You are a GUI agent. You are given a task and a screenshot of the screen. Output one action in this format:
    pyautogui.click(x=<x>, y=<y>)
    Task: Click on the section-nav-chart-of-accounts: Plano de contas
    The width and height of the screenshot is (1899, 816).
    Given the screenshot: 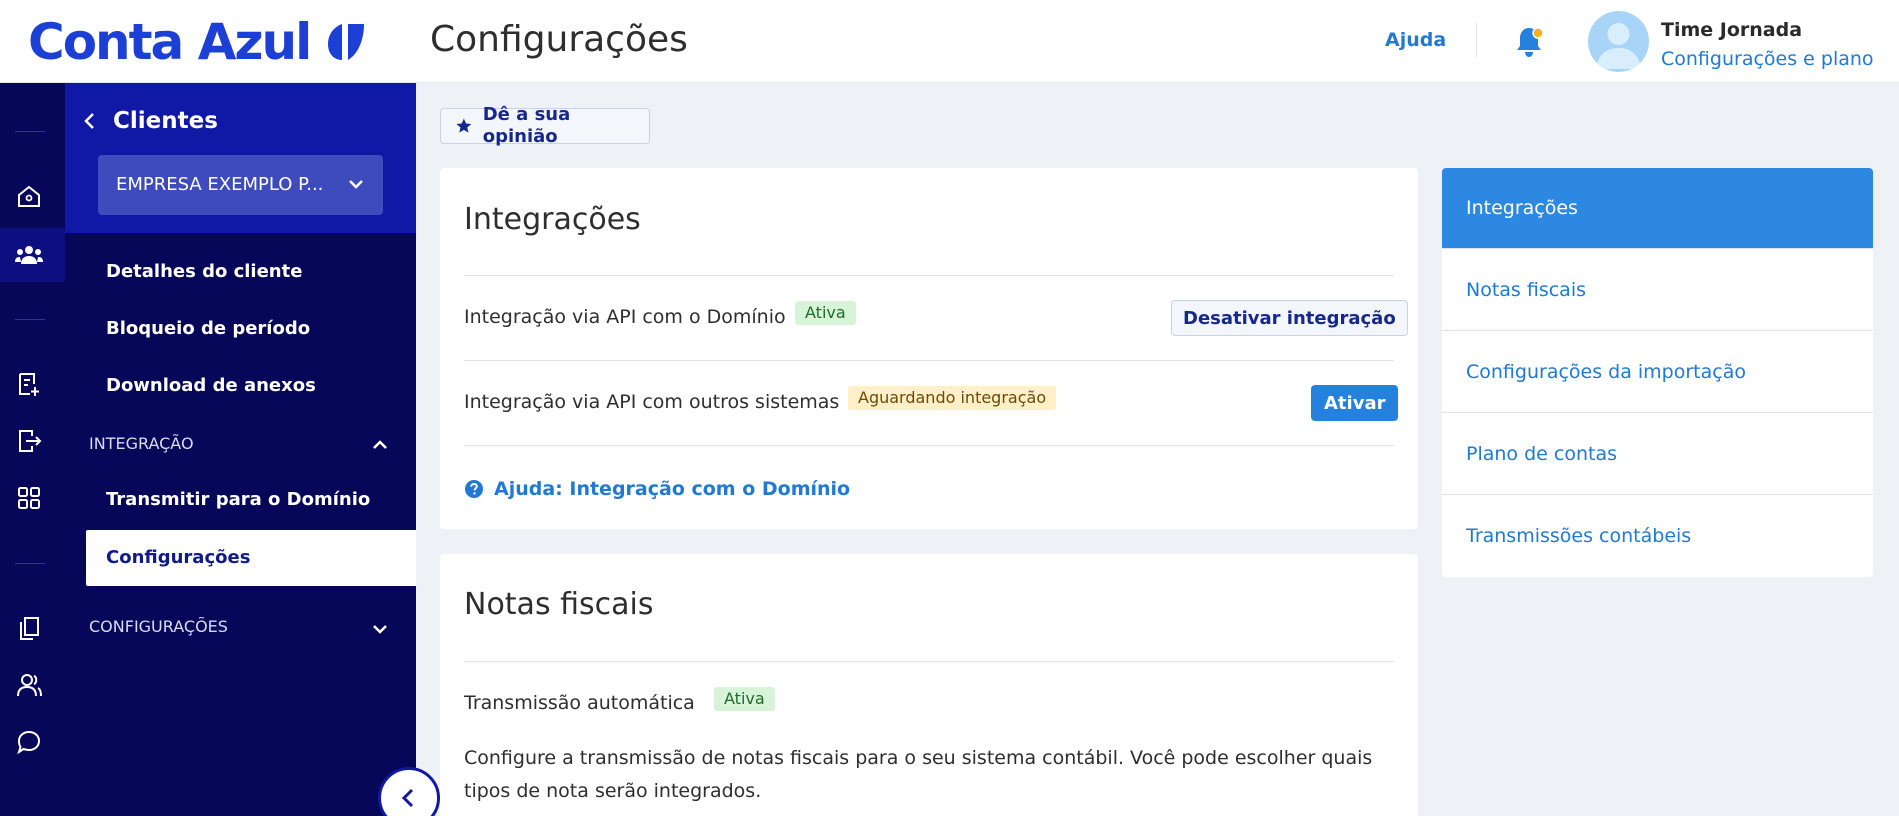 What is the action you would take?
    pyautogui.click(x=1657, y=454)
    